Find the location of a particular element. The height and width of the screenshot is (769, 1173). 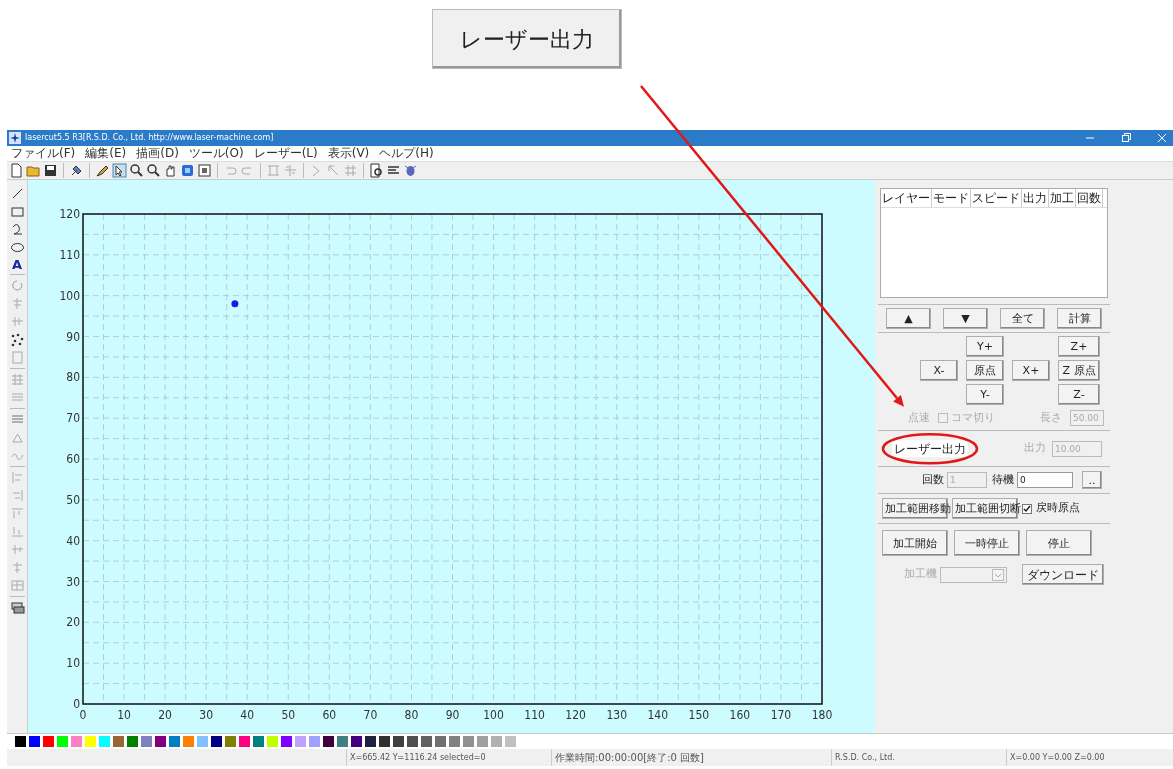

checkbox-label: コマ切り is located at coordinates (973, 417).